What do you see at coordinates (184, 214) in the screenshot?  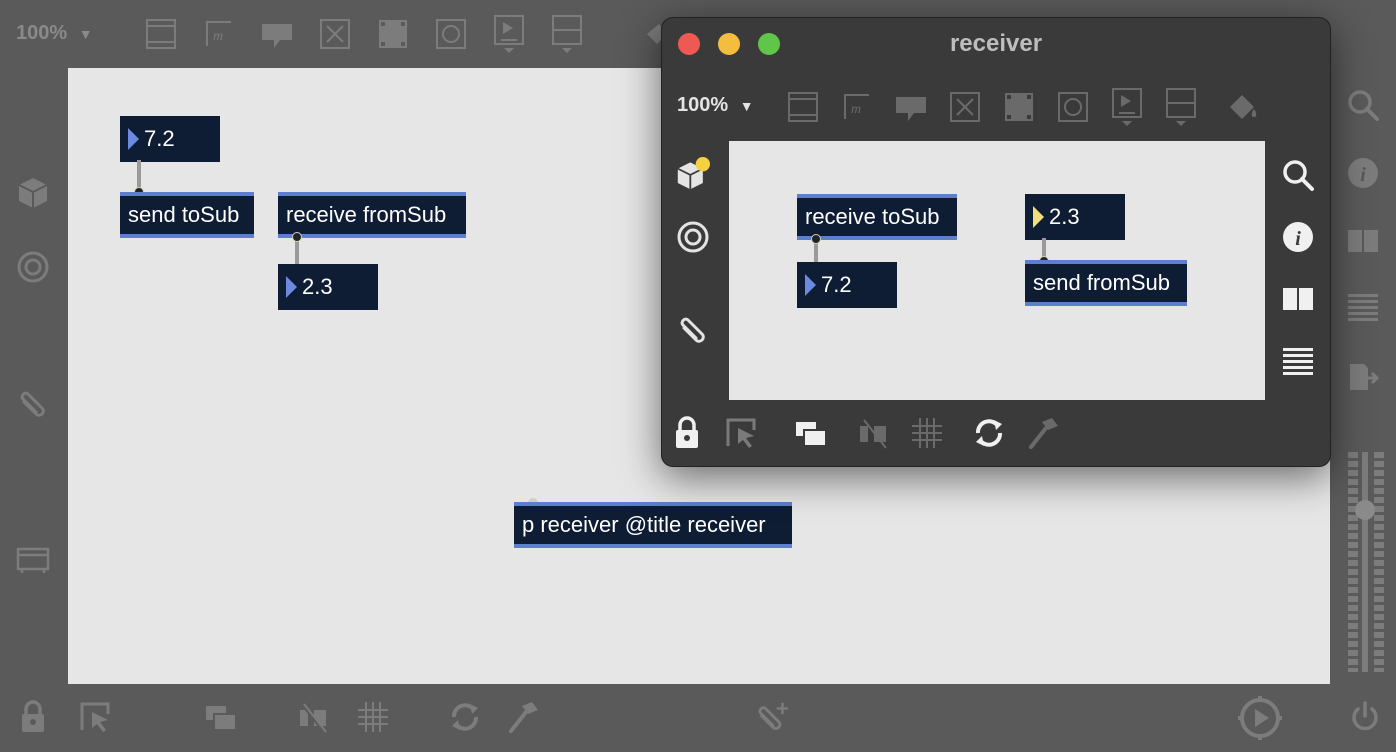 I see `object-text: send toSub` at bounding box center [184, 214].